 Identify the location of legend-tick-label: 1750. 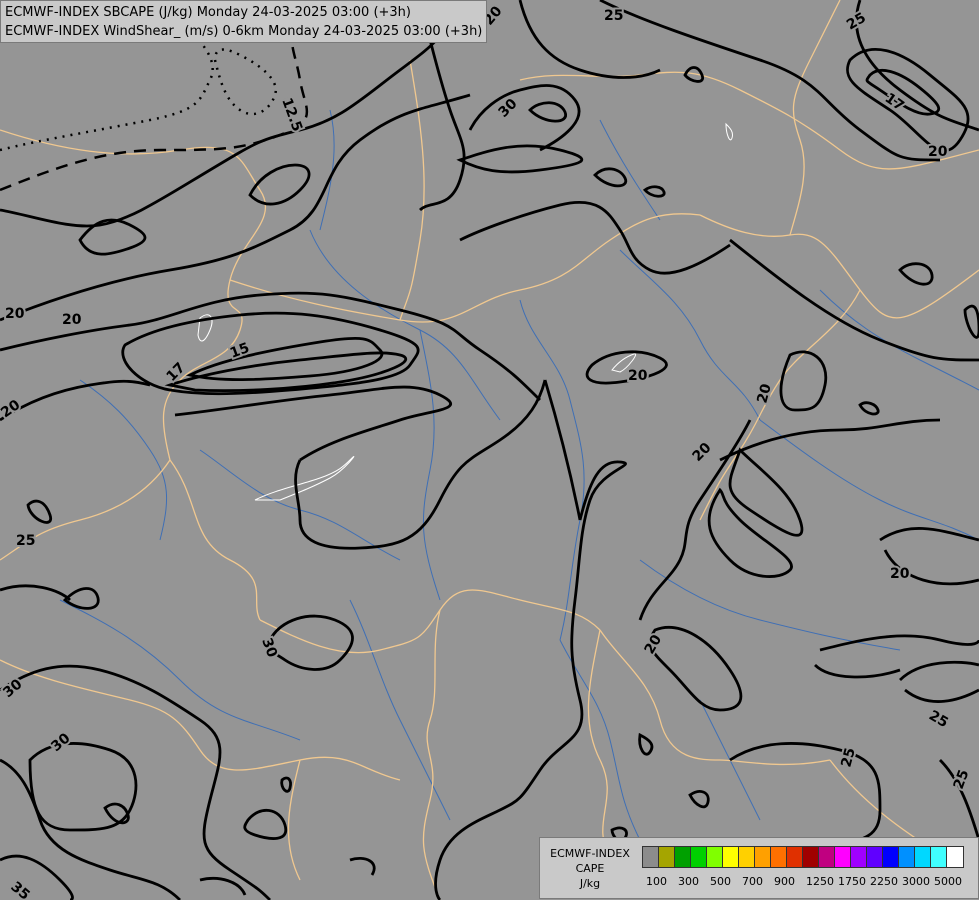
(852, 881).